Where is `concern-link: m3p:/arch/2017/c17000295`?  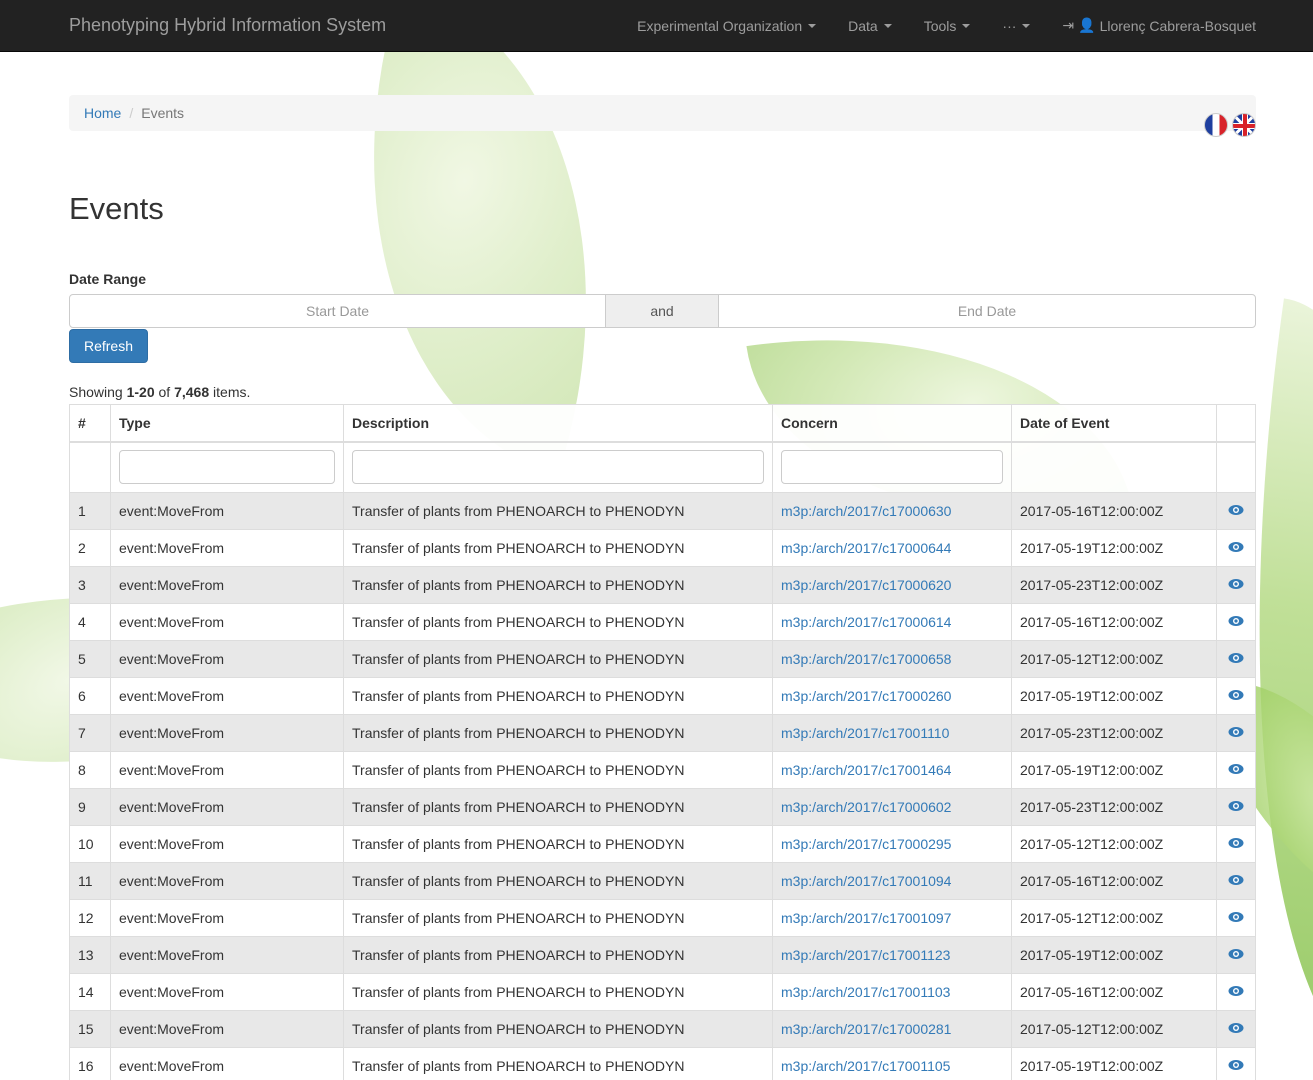
concern-link: m3p:/arch/2017/c17000295 is located at coordinates (866, 844).